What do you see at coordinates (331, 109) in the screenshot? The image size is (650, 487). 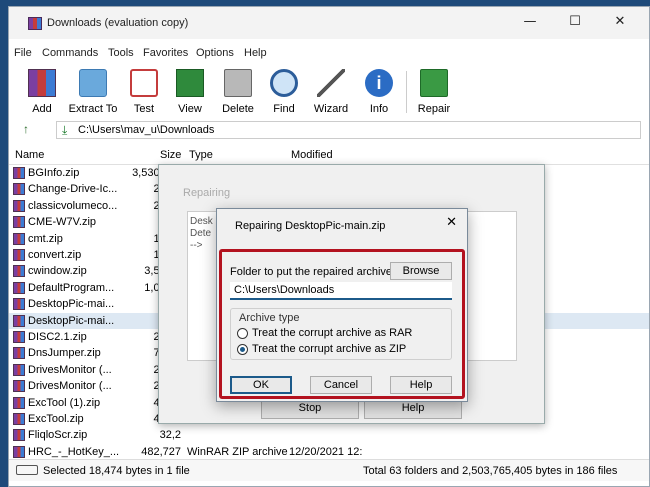 I see `wizard-label: Wizard` at bounding box center [331, 109].